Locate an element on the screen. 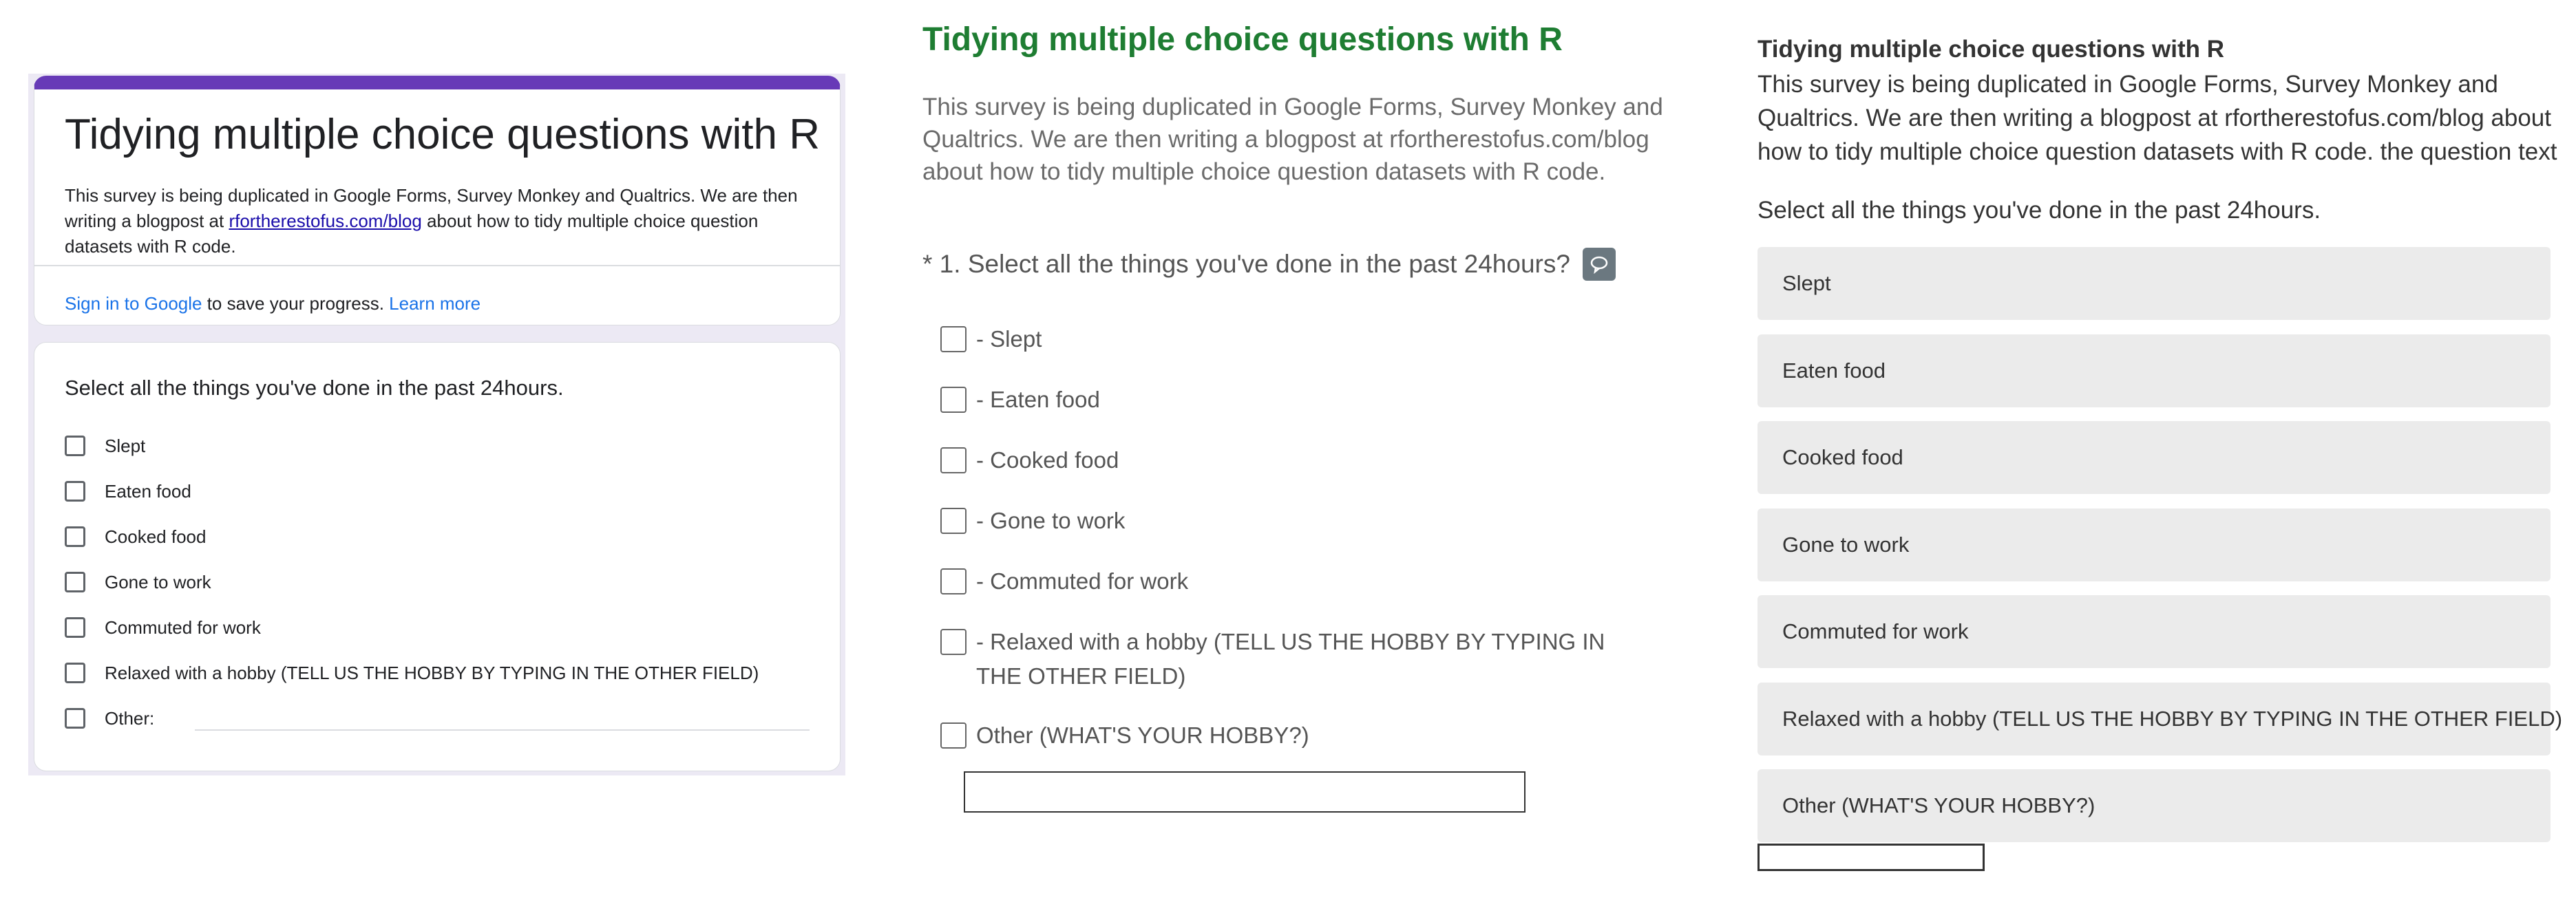 Image resolution: width=2576 pixels, height=922 pixels. q-option-other: Other (WHAT'S YOUR HOBBY?) is located at coordinates (2154, 806).